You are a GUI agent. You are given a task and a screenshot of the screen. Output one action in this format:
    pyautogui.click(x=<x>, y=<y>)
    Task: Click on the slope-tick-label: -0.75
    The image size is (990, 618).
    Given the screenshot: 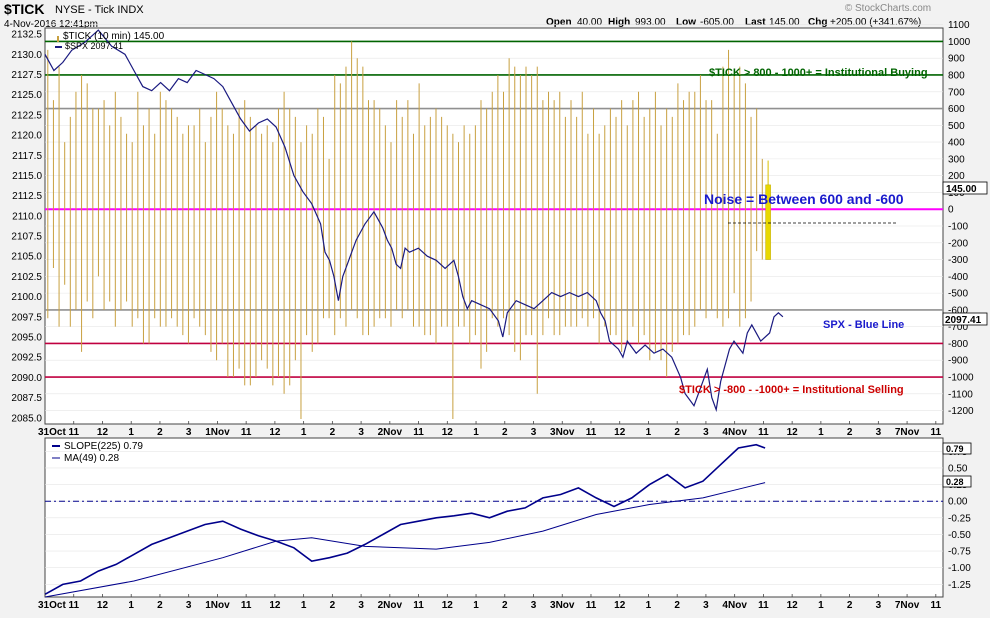 What is the action you would take?
    pyautogui.click(x=959, y=552)
    